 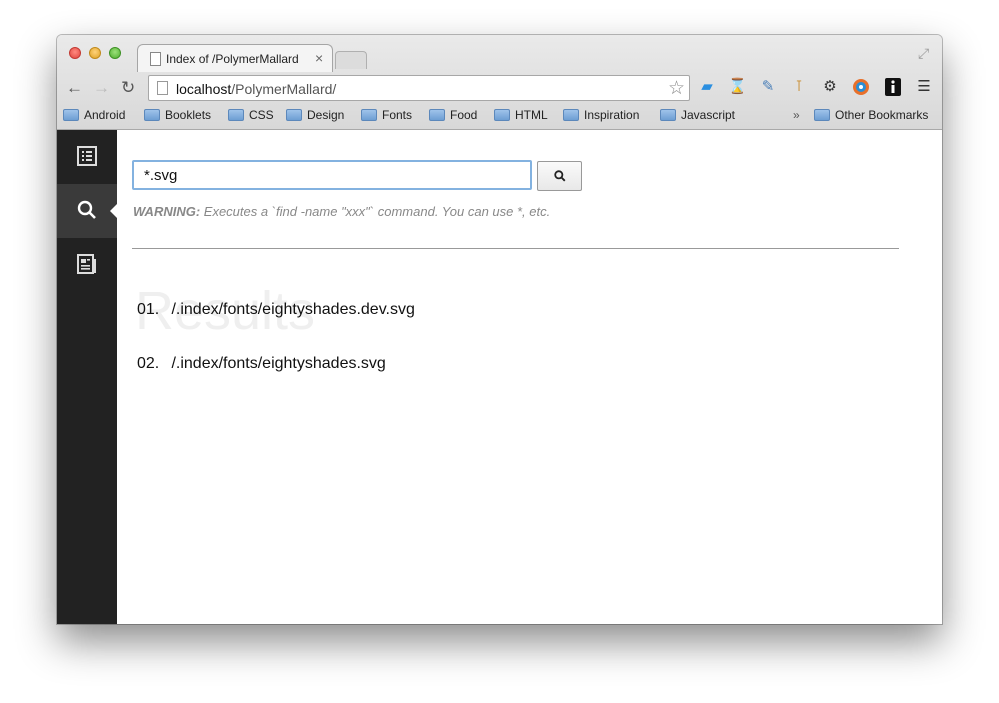 I want to click on bookmark-label: CSS, so click(x=261, y=115).